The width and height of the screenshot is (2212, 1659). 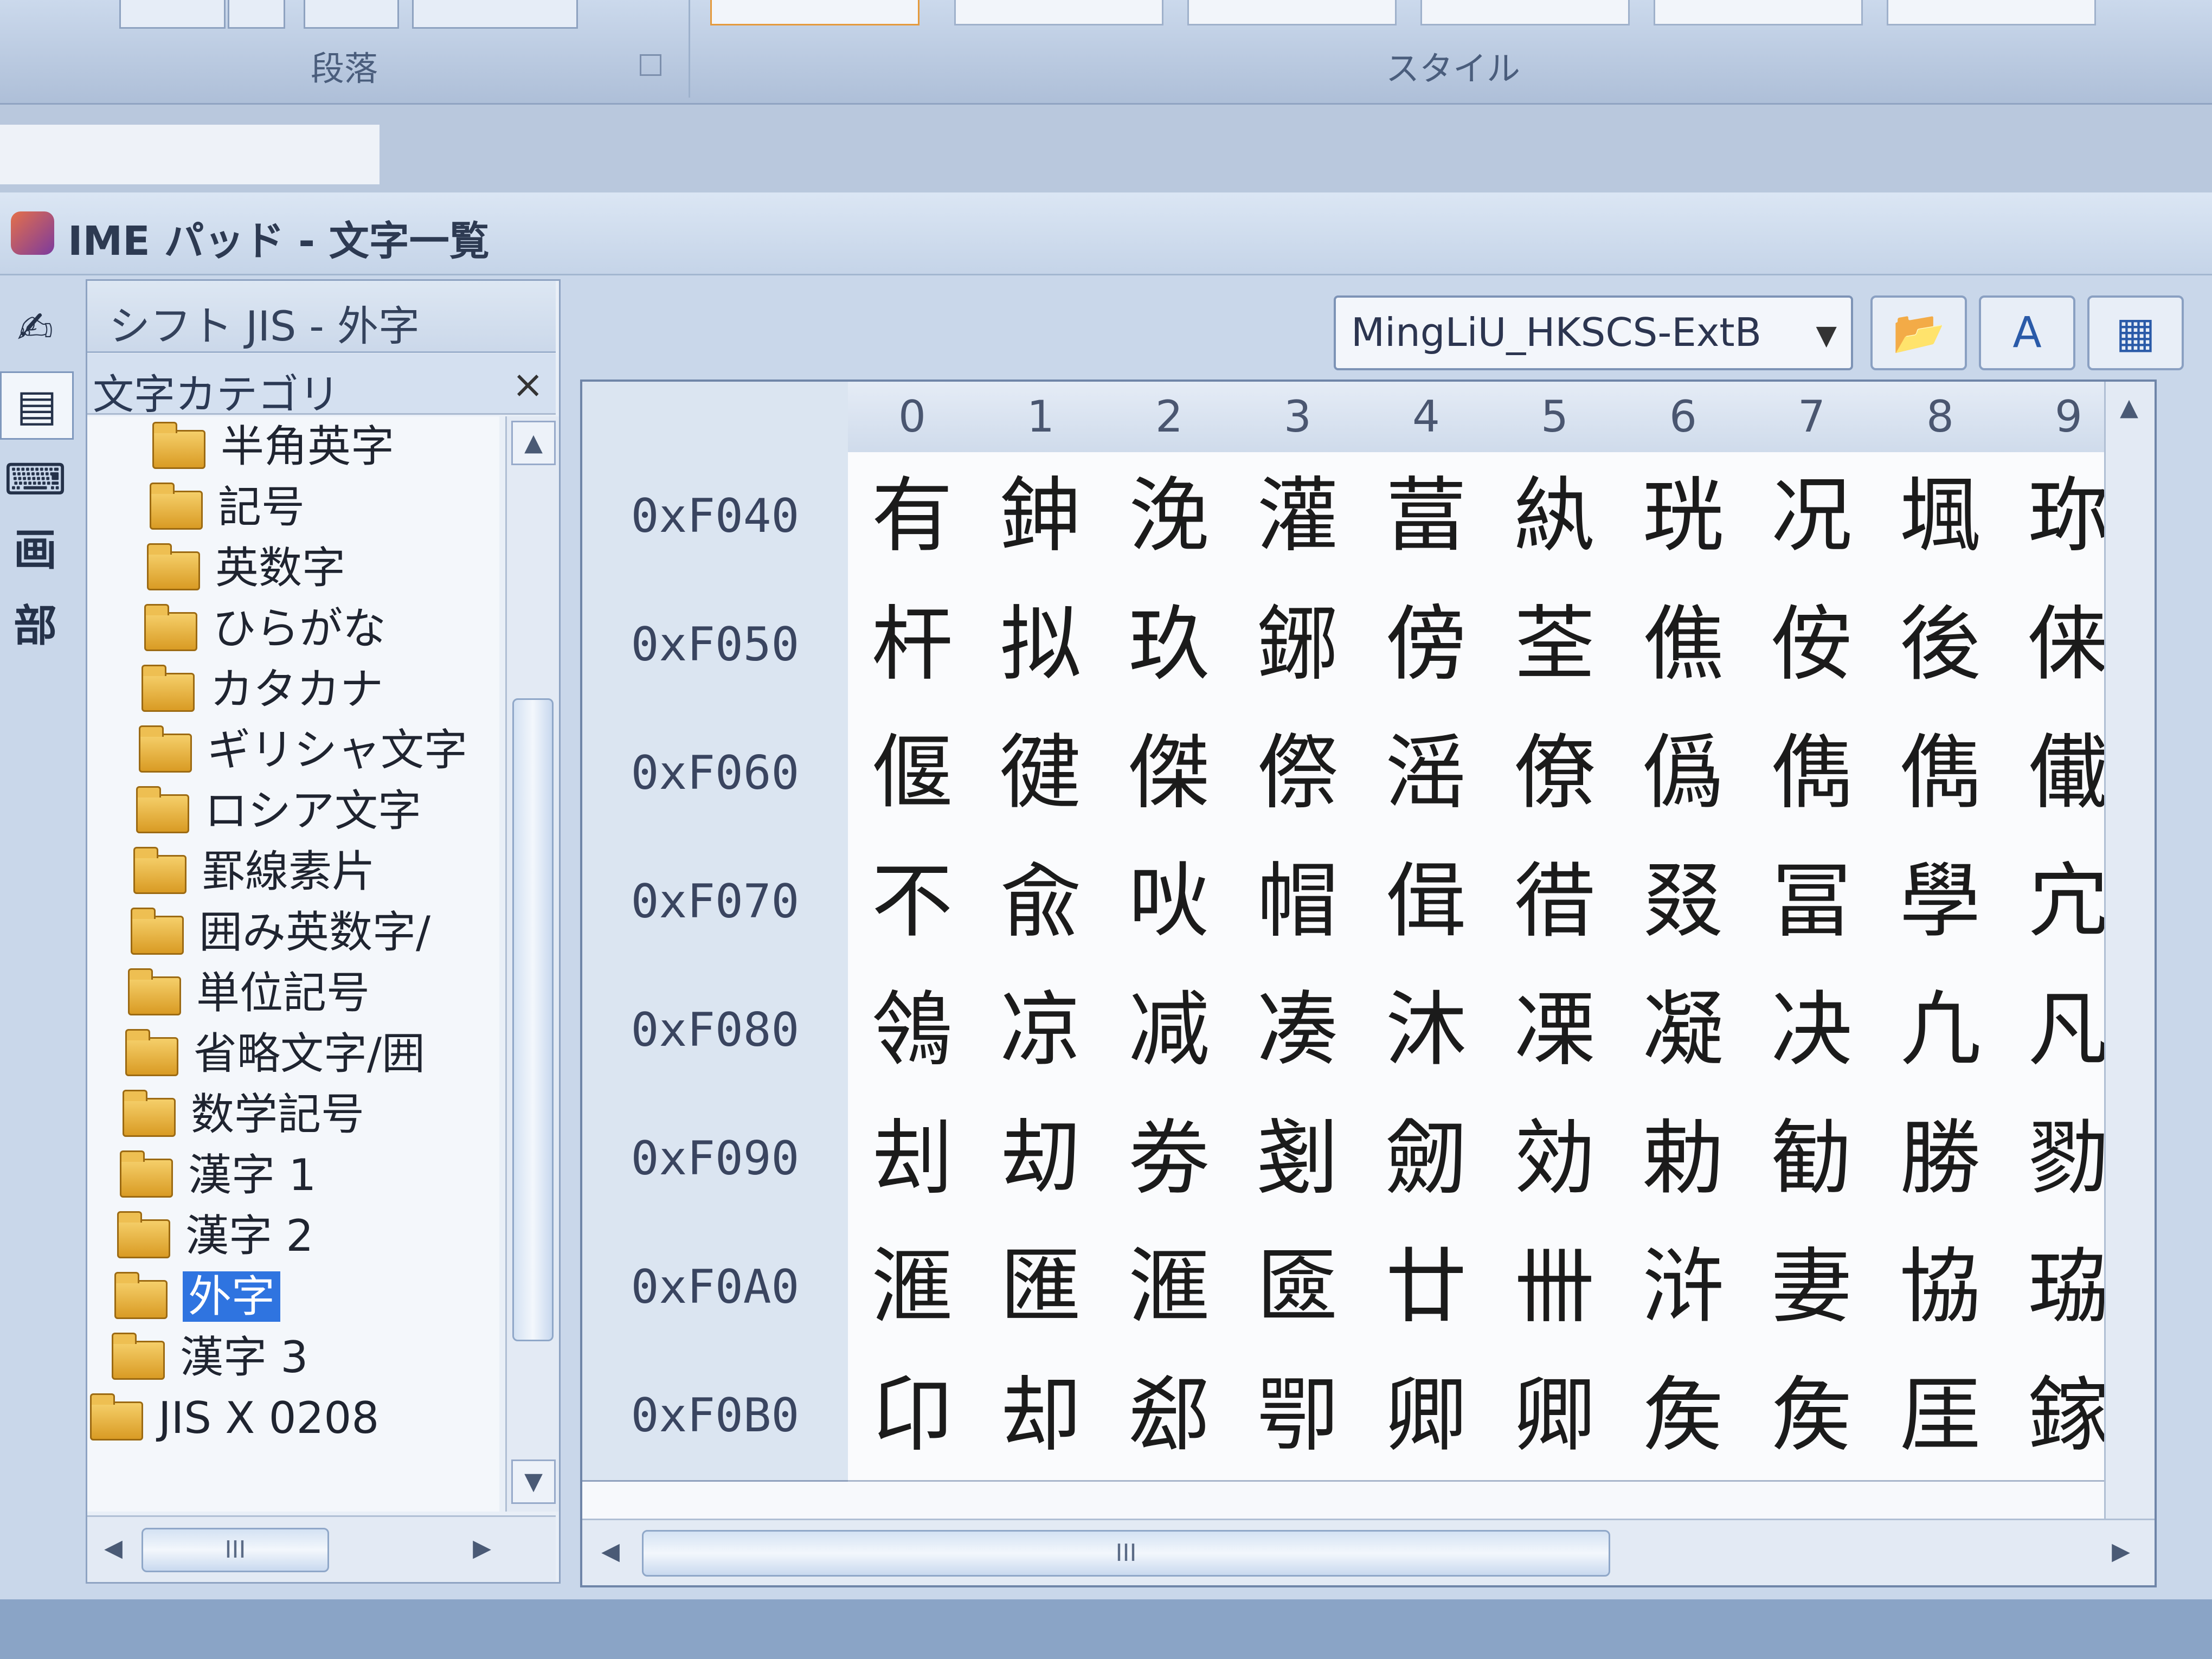 I want to click on font-size-button-icon: A, so click(x=2027, y=332).